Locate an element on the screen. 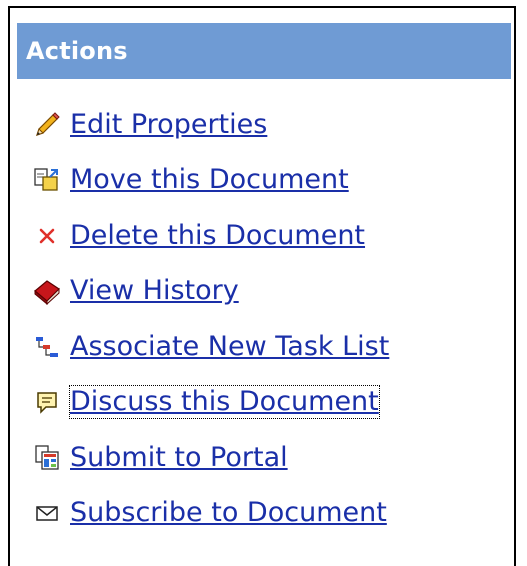 The height and width of the screenshot is (566, 527). action-delete-document: Delete this Document is located at coordinates (268, 236).